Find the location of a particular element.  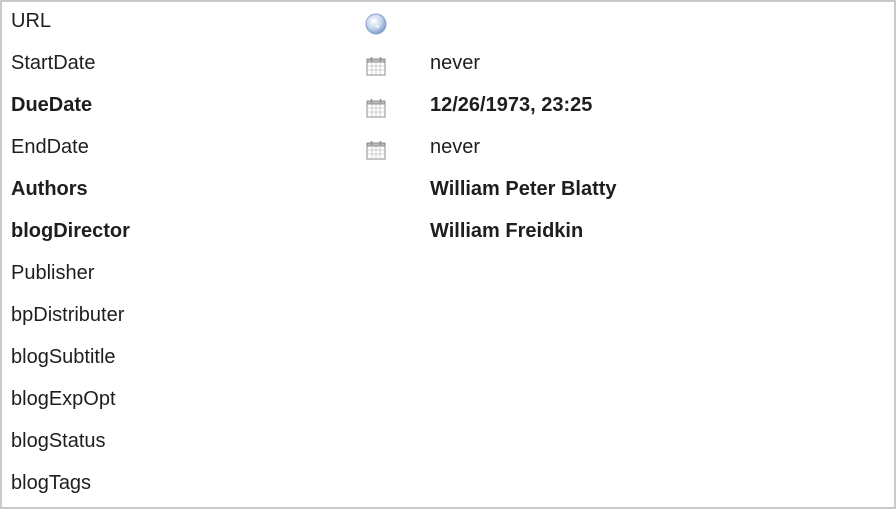

field-value-enddate: never is located at coordinates (455, 147).